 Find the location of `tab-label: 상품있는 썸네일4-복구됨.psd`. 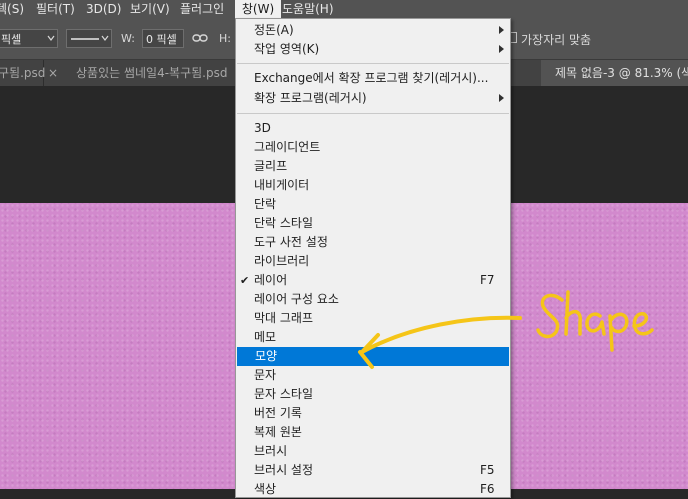

tab-label: 상품있는 썸네일4-복구됨.psd is located at coordinates (152, 73).